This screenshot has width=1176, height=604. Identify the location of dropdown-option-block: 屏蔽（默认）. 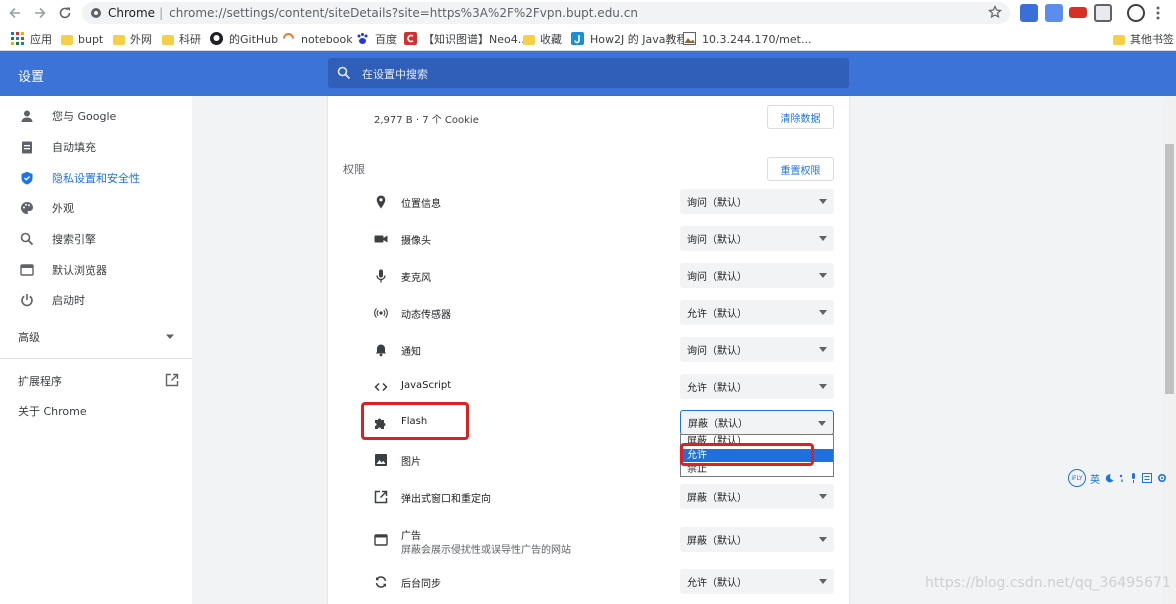
(757, 441).